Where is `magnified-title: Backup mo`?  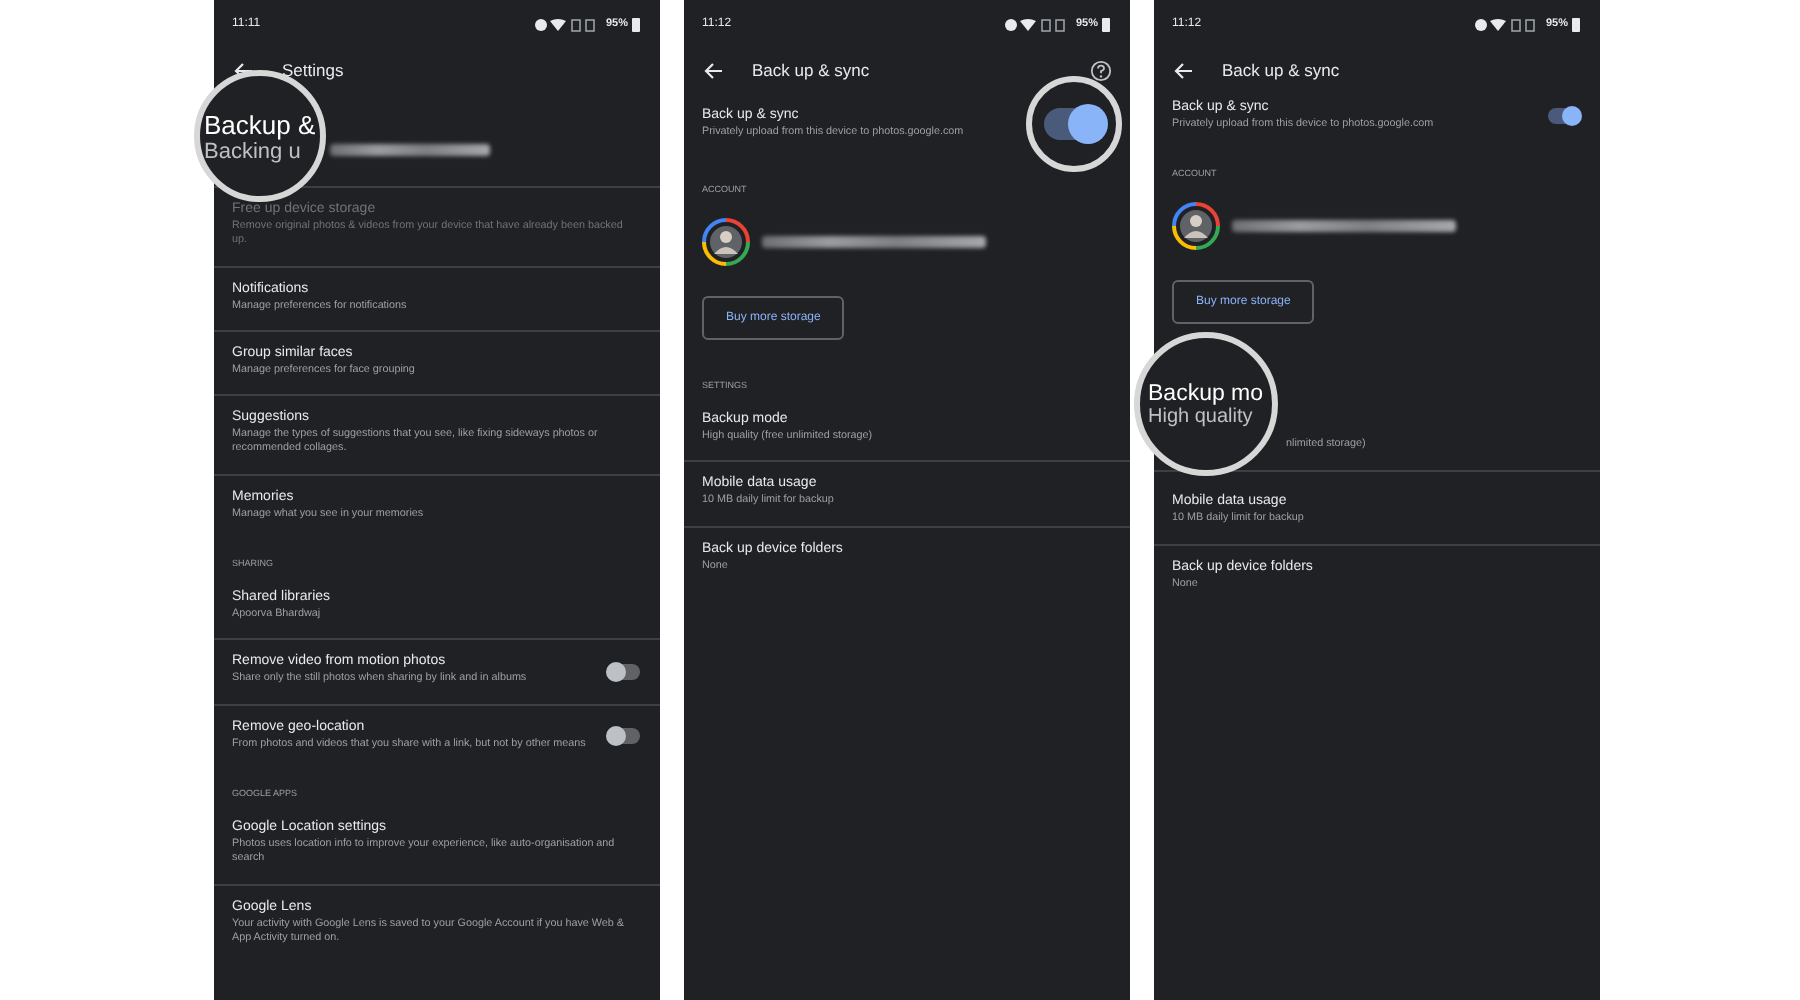
magnified-title: Backup mo is located at coordinates (1207, 393).